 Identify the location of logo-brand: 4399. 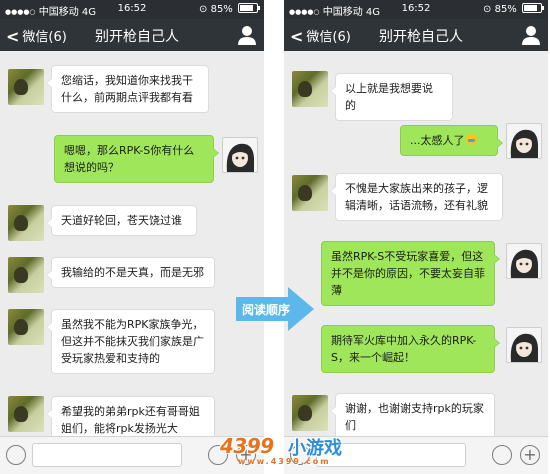
(247, 446).